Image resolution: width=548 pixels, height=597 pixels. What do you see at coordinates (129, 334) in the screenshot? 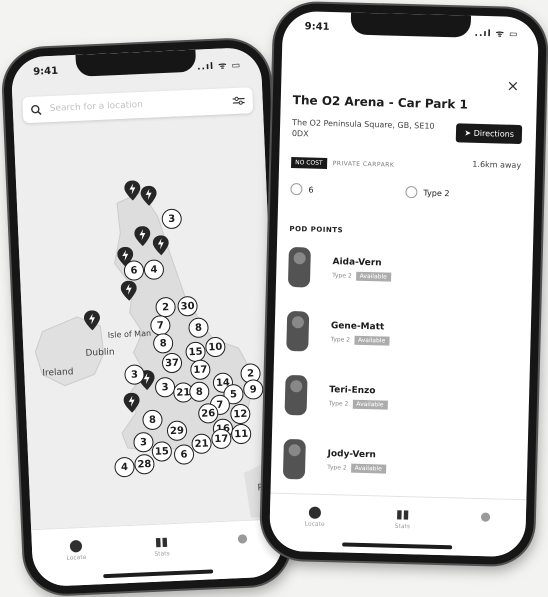
I see `map-label-isle-of-man: Isle of Man` at bounding box center [129, 334].